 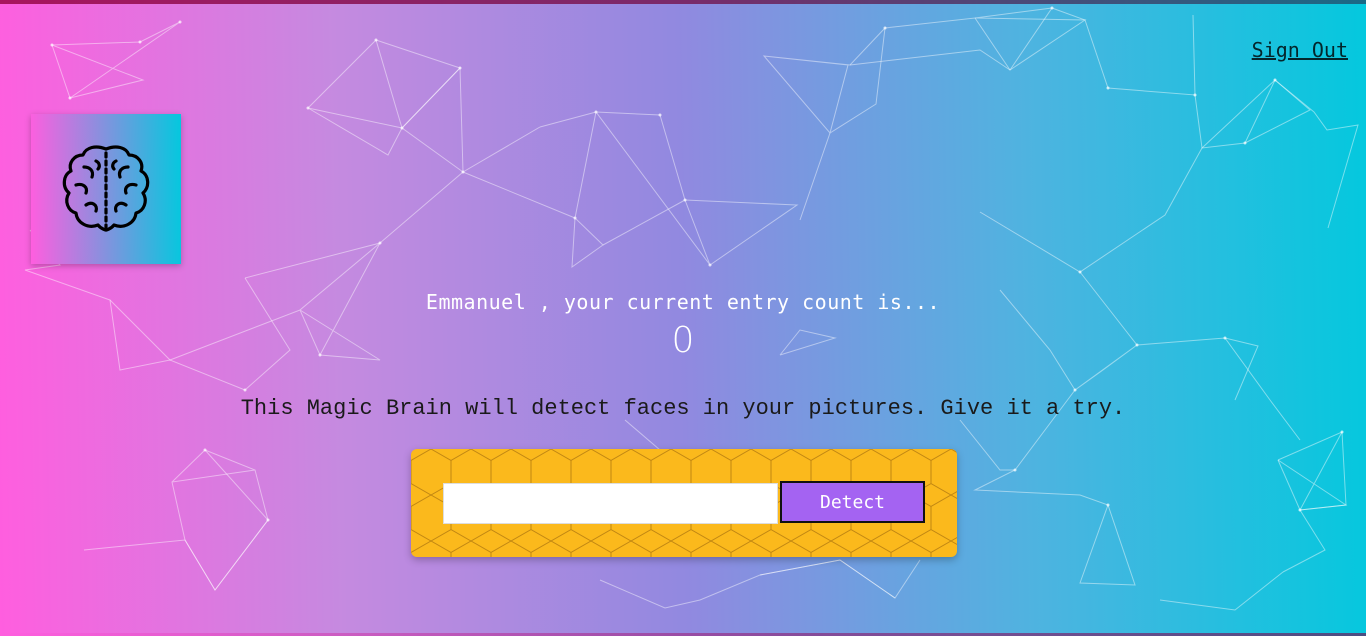 I want to click on entry-count-value: 0, so click(x=683, y=340).